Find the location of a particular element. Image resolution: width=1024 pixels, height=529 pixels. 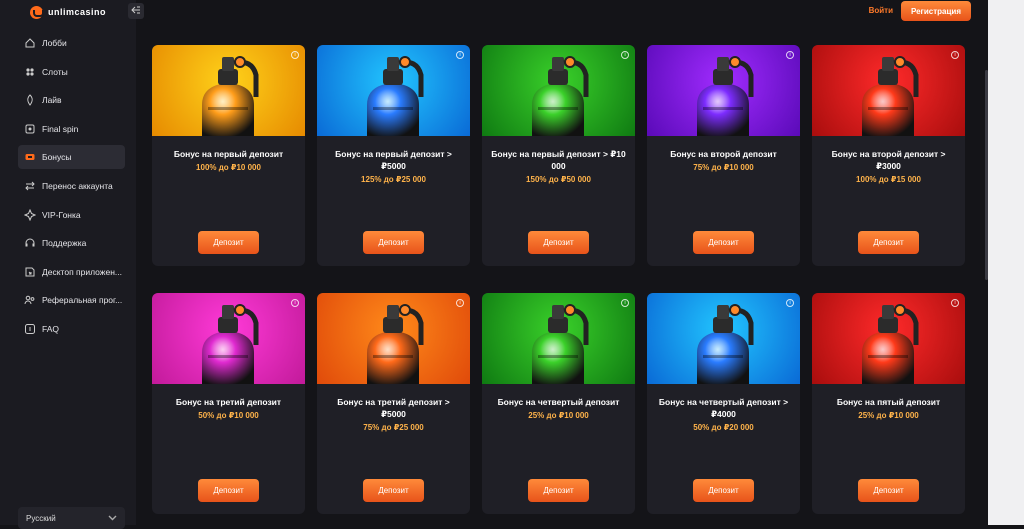

bonus-subtitle: 125% до ₽25 000 is located at coordinates (393, 179).